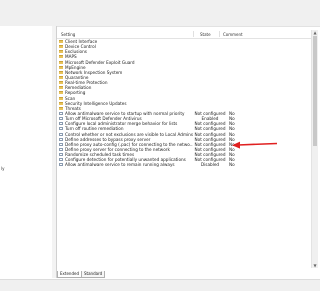 The height and width of the screenshot is (291, 320). Describe the element at coordinates (2, 168) in the screenshot. I see `tree-item-fragment: ly` at that location.